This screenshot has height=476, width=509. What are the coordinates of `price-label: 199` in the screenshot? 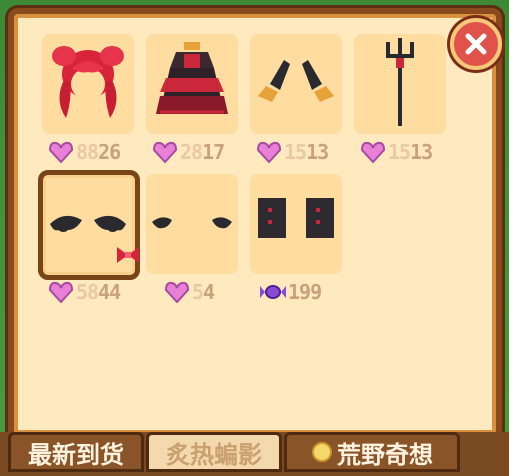 It's located at (291, 292).